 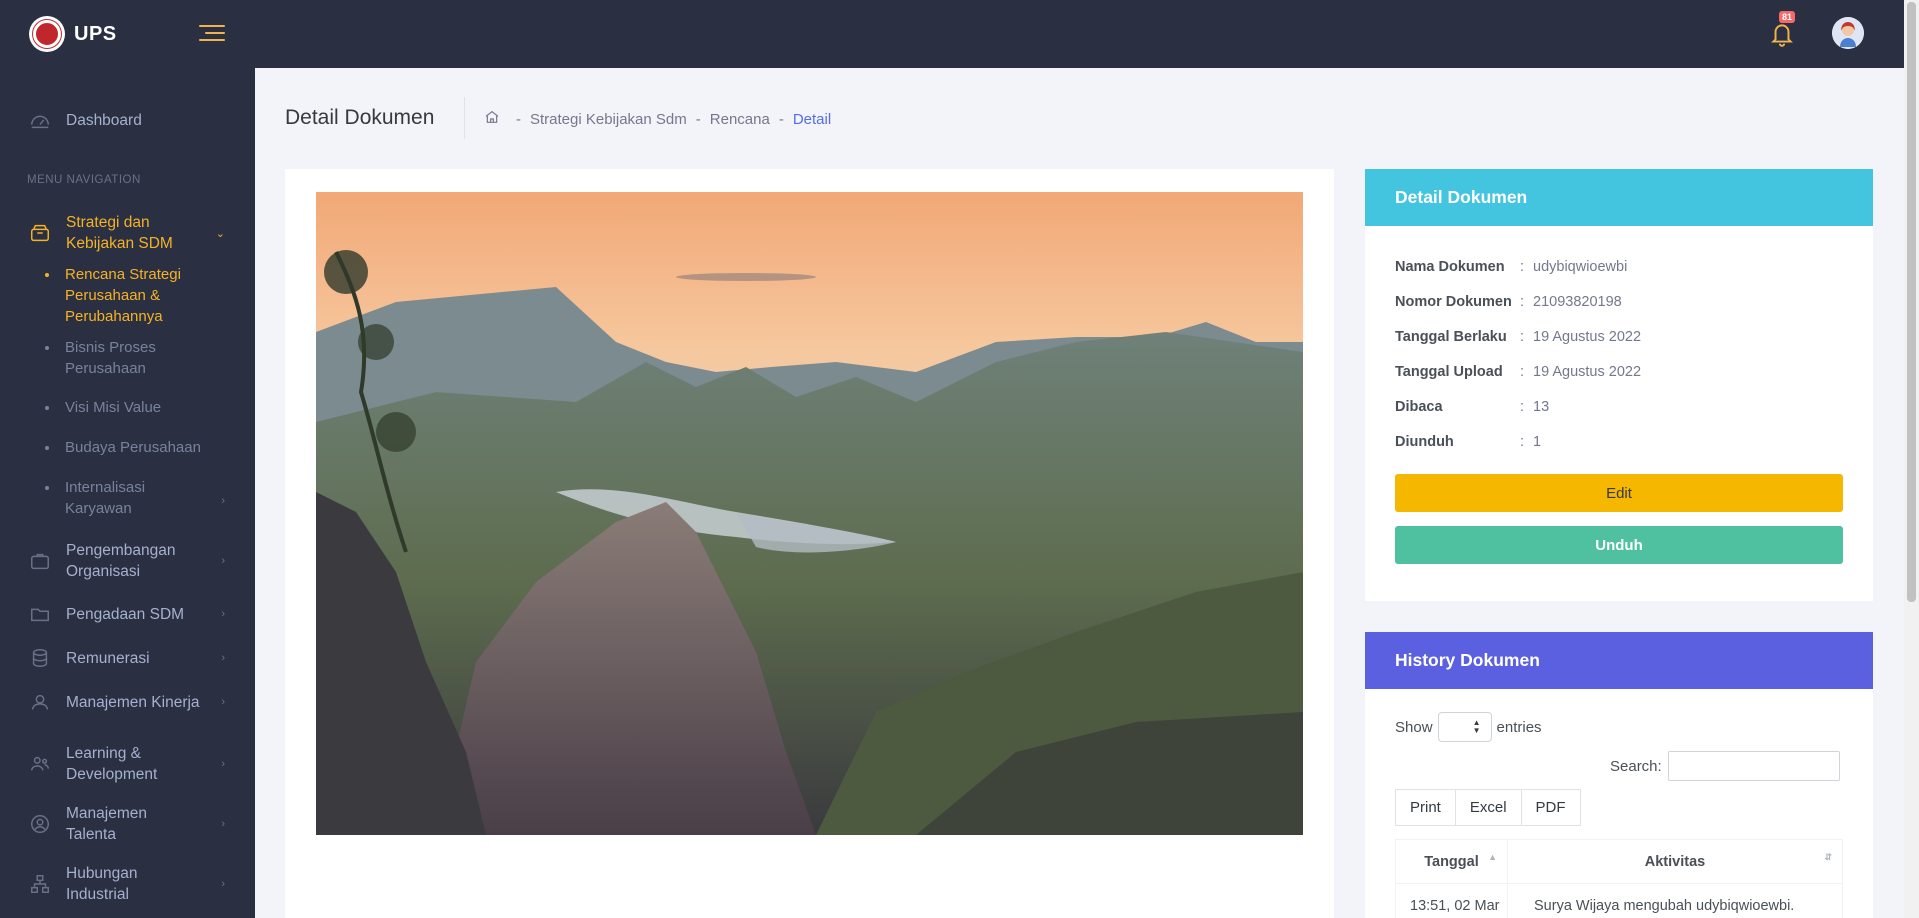 I want to click on topbar, so click(x=1079, y=34).